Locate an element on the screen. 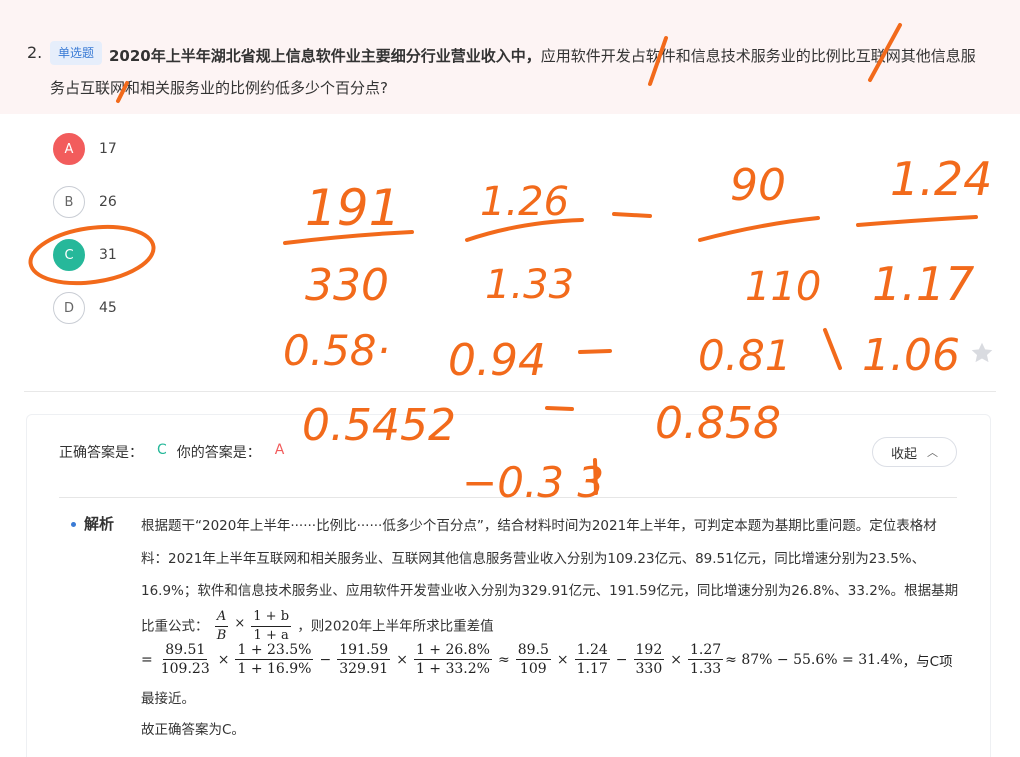  formula-inline: AB × 1 + b1 + a is located at coordinates (253, 625).